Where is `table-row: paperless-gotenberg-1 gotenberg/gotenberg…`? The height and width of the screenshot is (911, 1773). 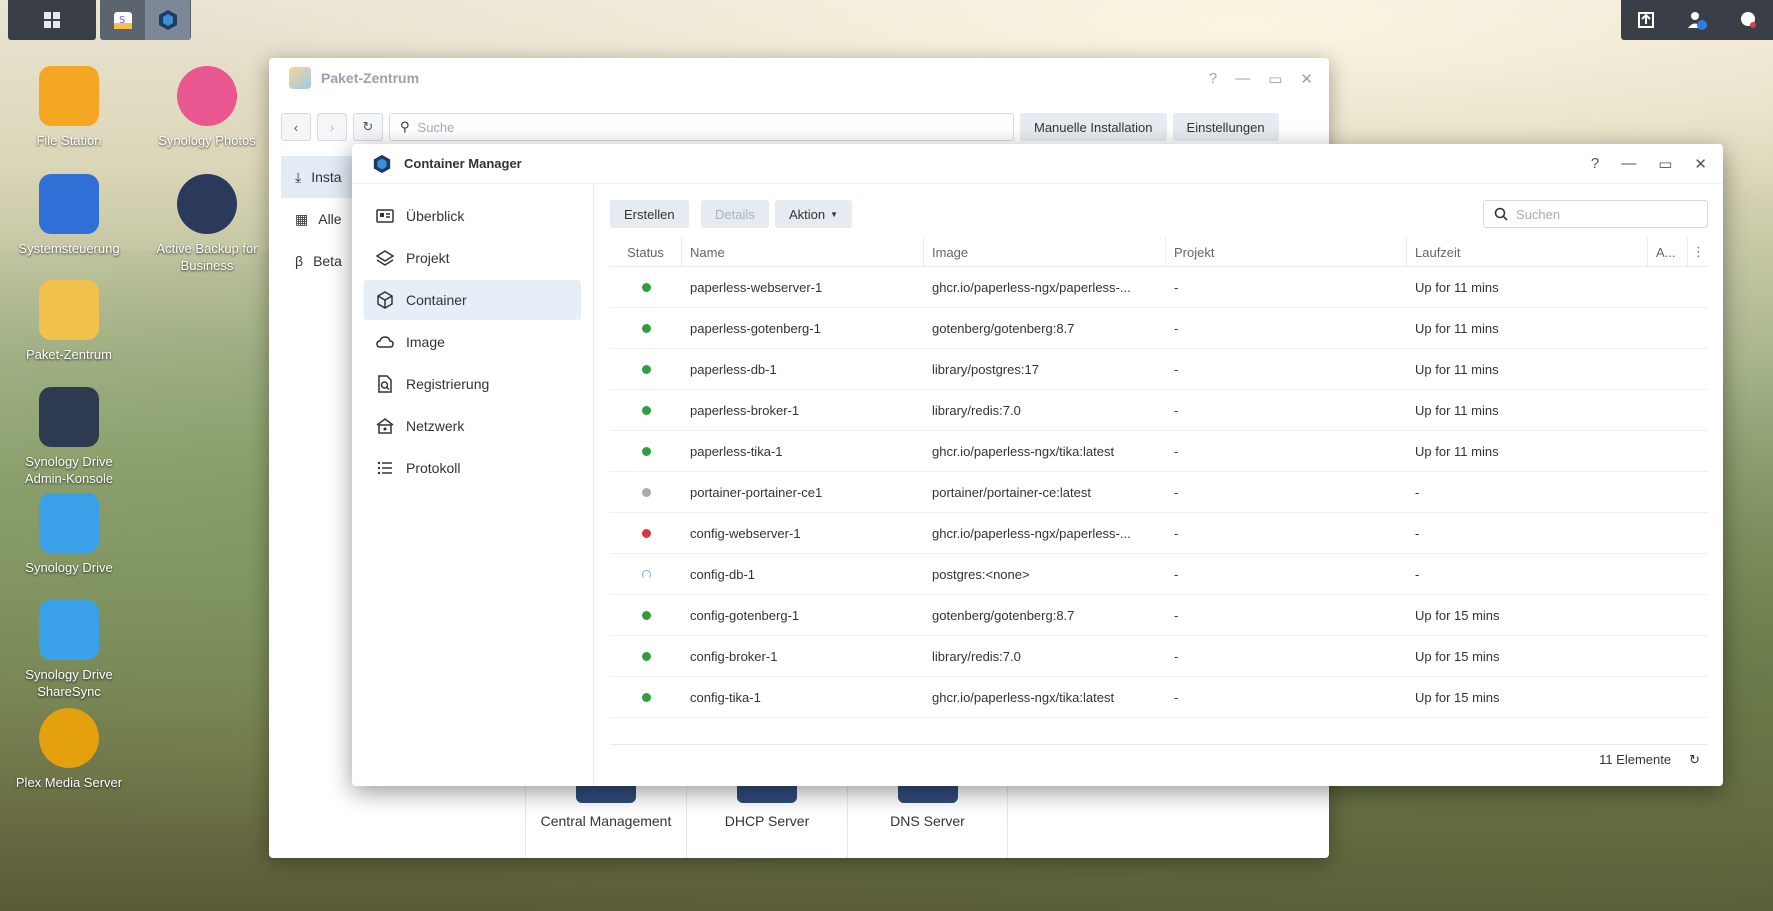 table-row: paperless-gotenberg-1 gotenberg/gotenberg… is located at coordinates (1159, 328).